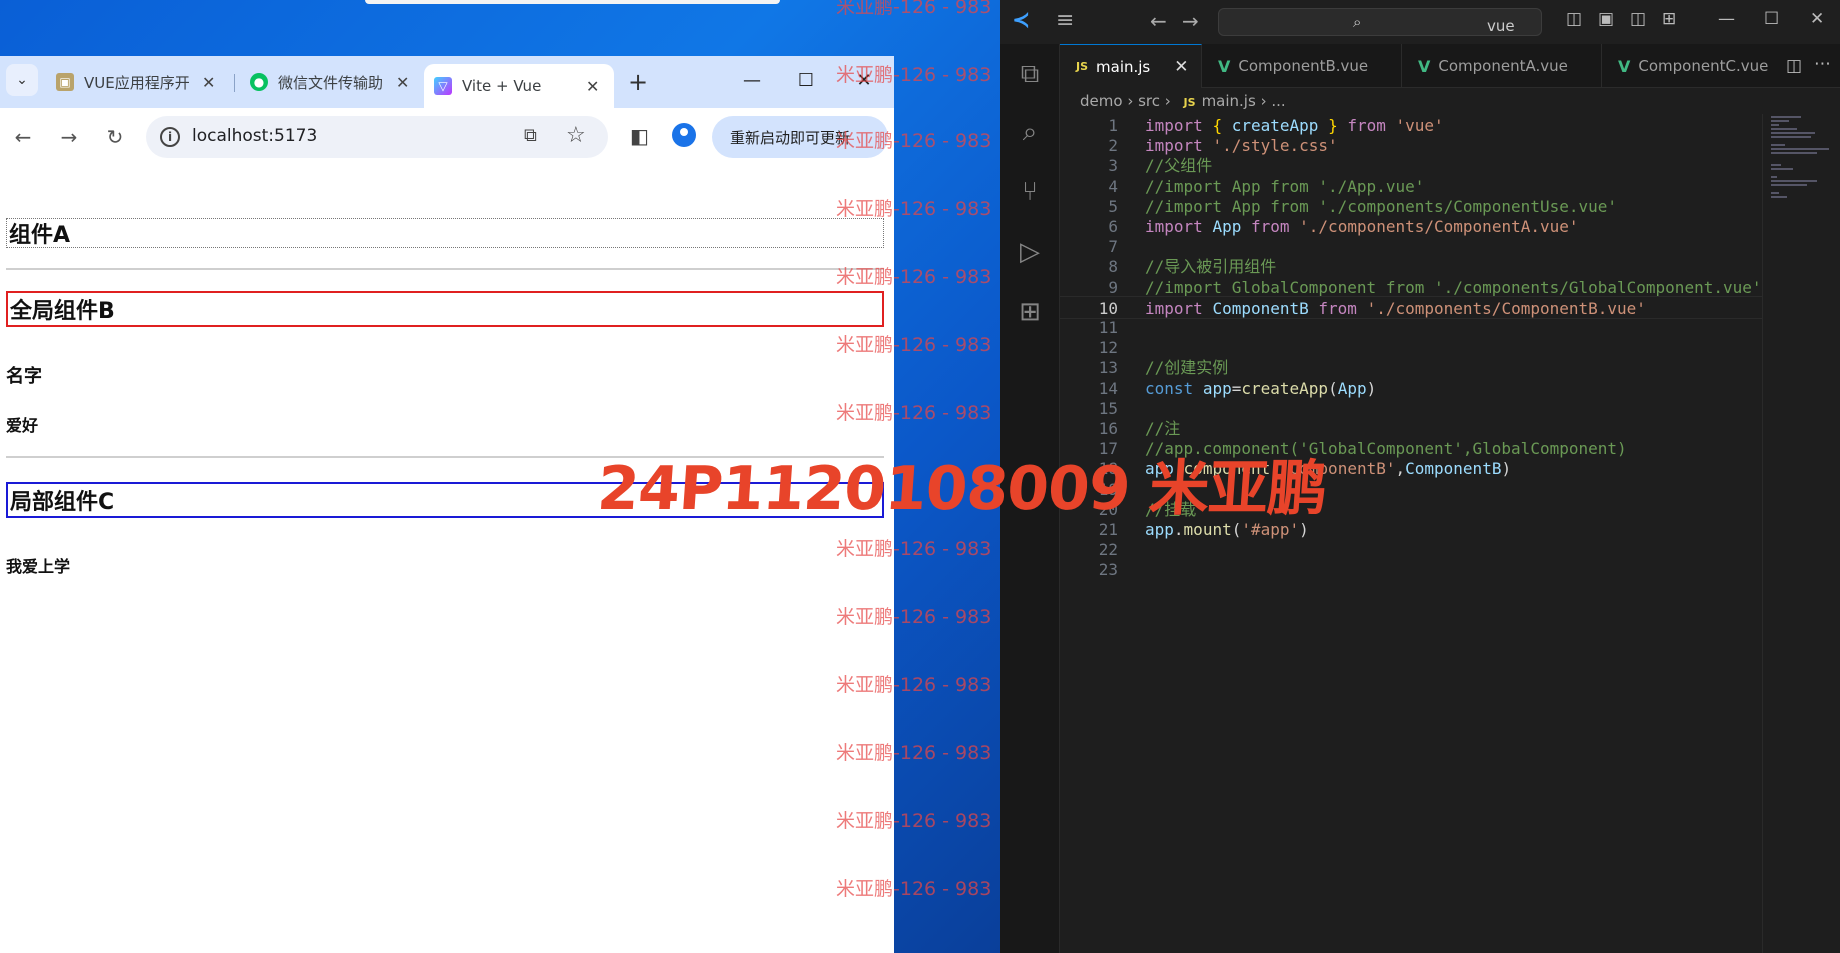 This screenshot has width=1840, height=953. Describe the element at coordinates (1030, 132) in the screenshot. I see `search-icon: ⌕` at that location.